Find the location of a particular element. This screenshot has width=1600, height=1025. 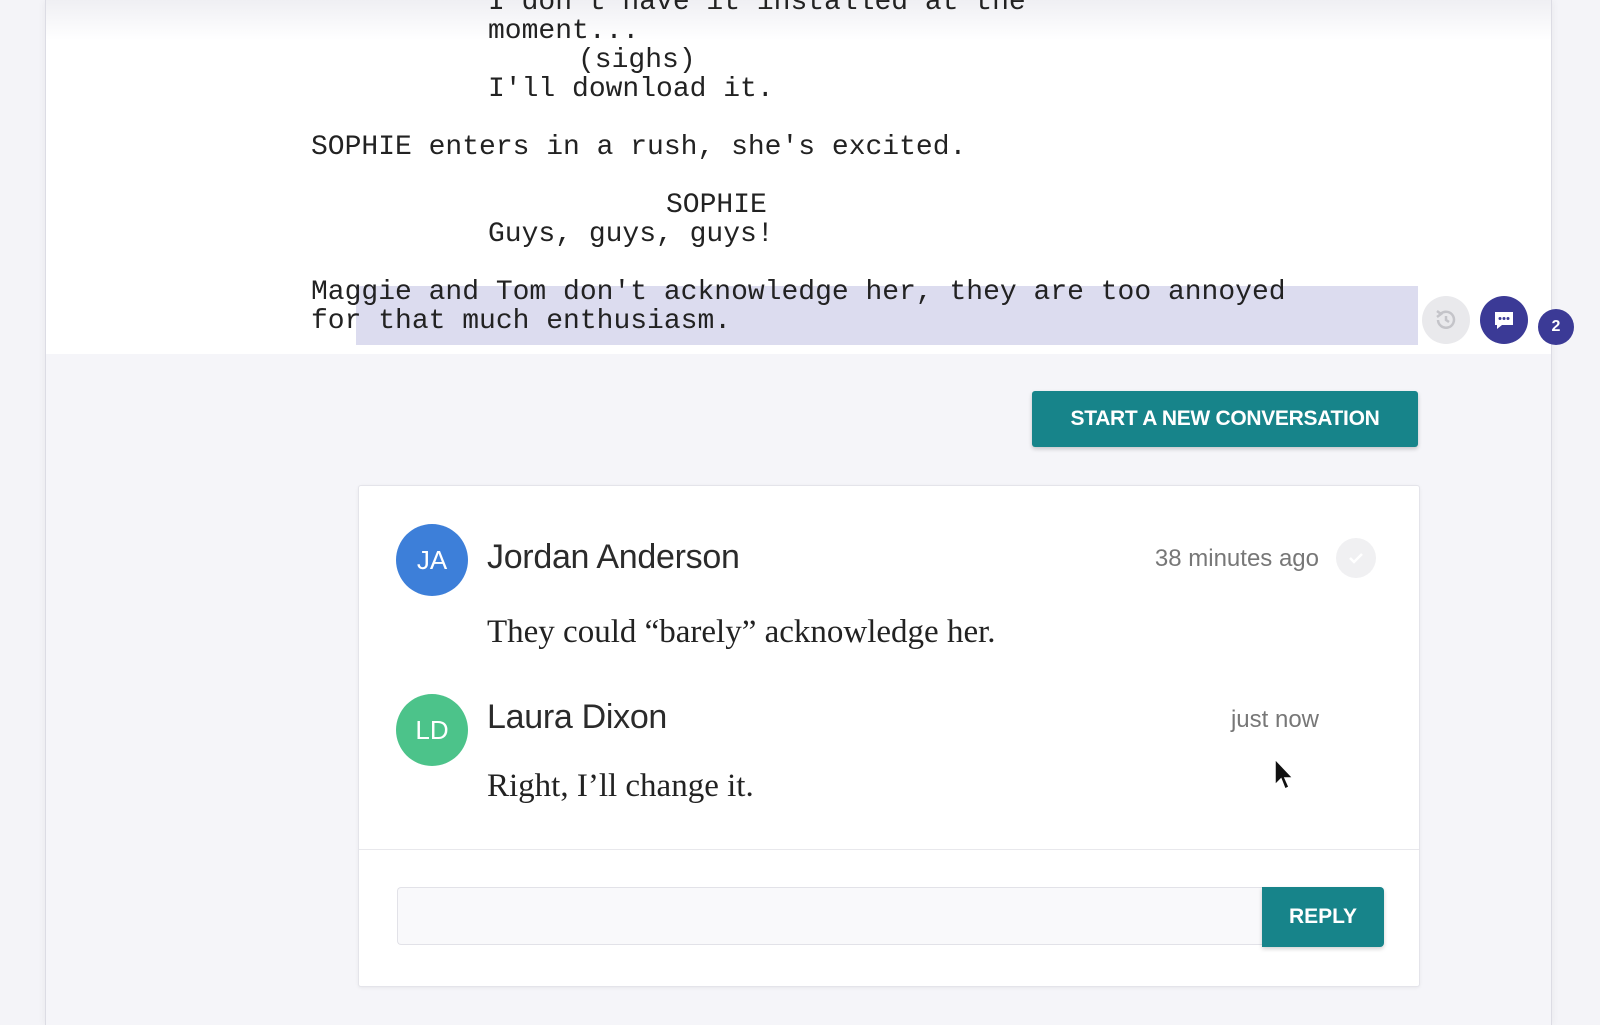

avatar: LD is located at coordinates (432, 730).